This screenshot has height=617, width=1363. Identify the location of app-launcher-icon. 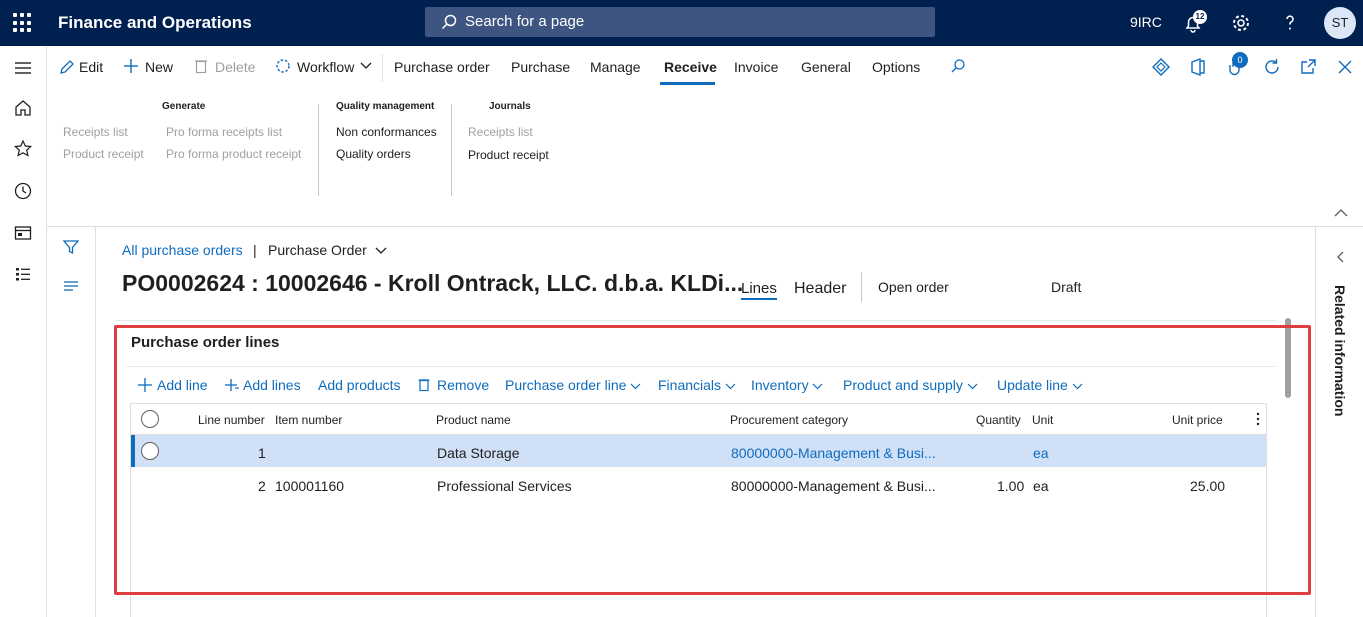
(23, 23).